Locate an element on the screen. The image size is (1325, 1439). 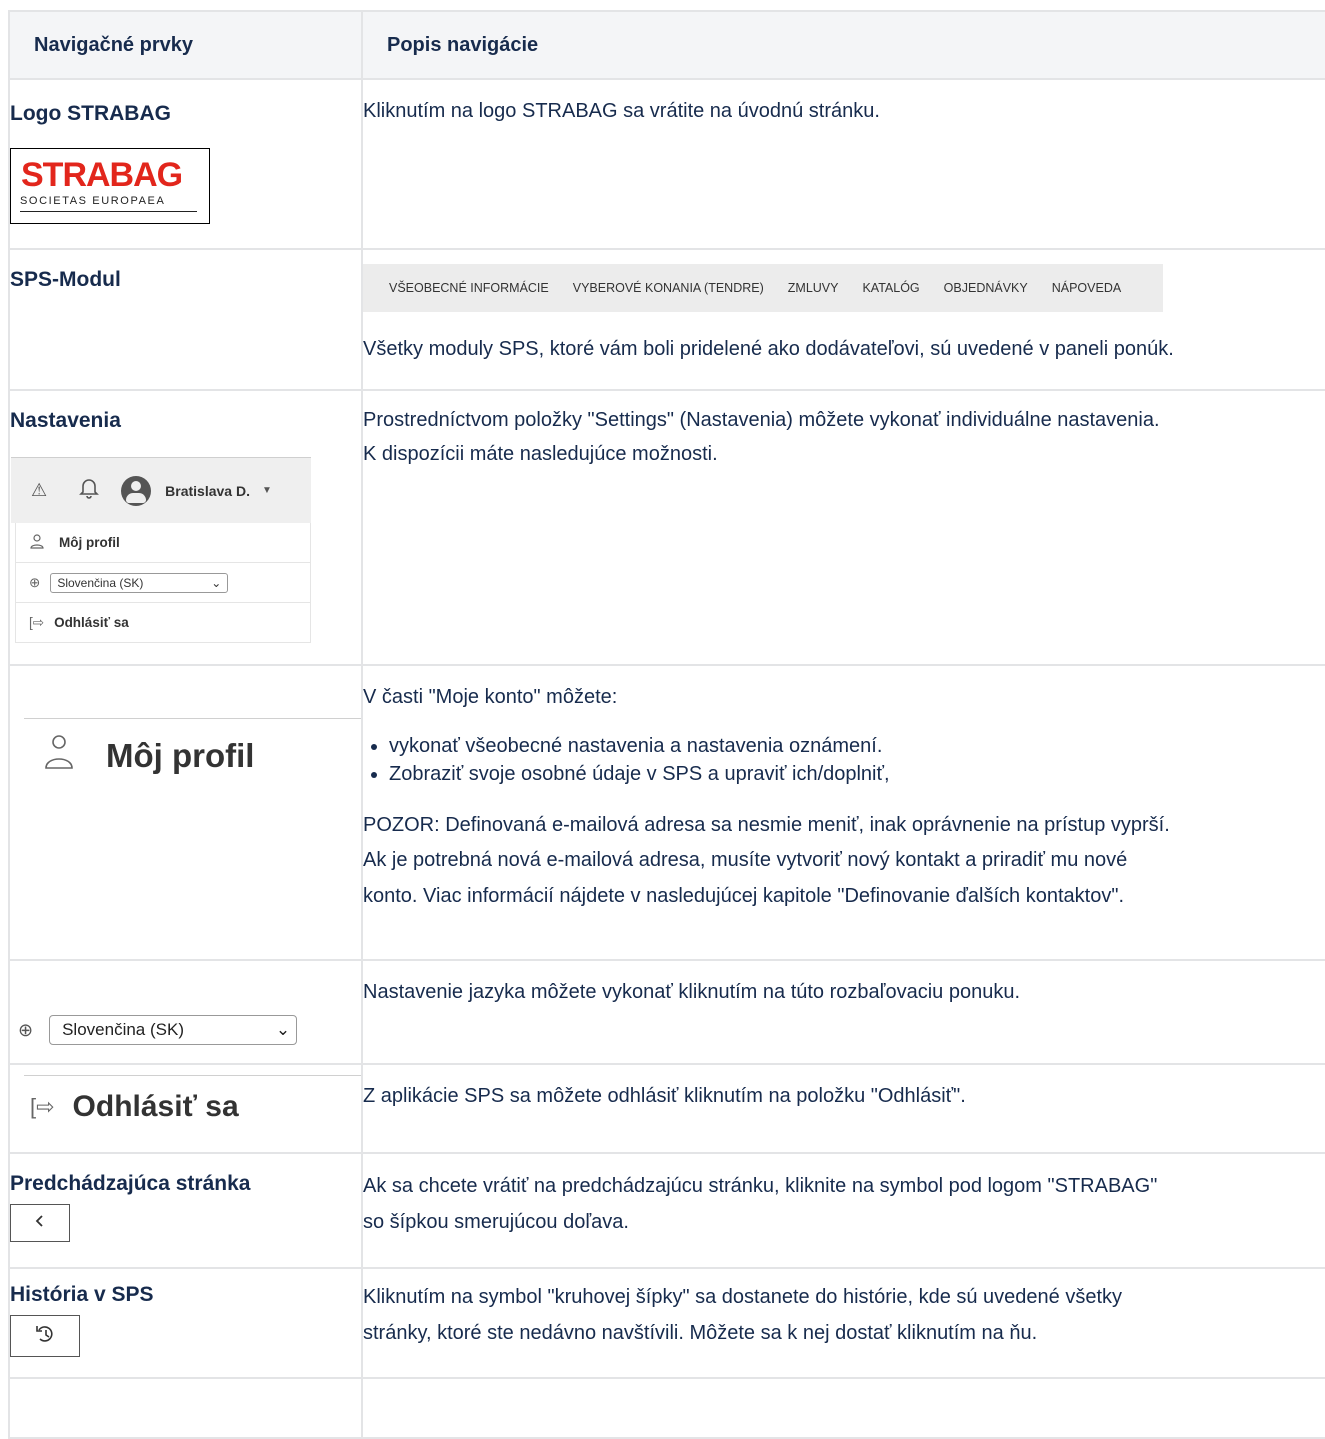
row-sps-left: SPS-Modul is located at coordinates (185, 319).